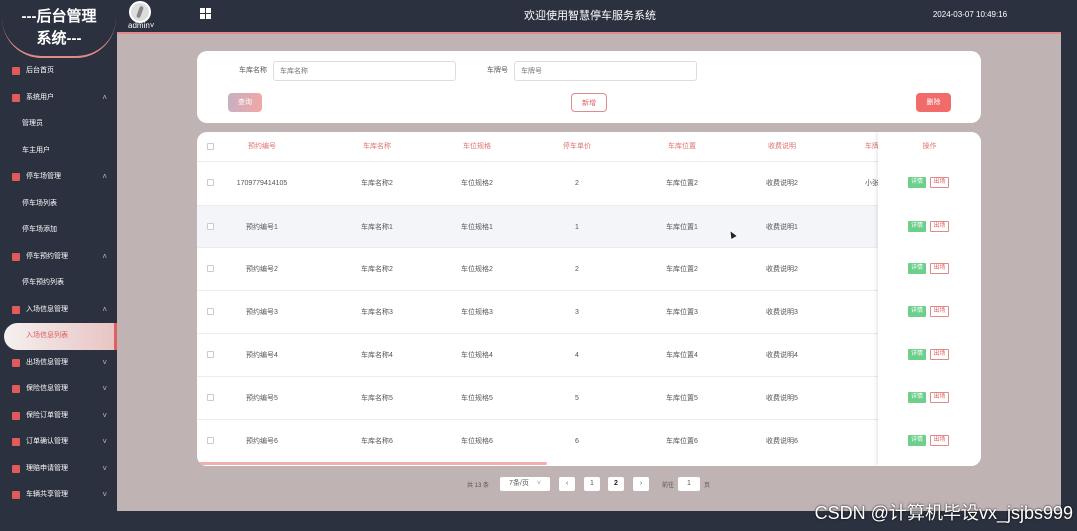 Image resolution: width=1077 pixels, height=531 pixels. What do you see at coordinates (262, 355) in the screenshot?
I see `table-cell: 预约编号4` at bounding box center [262, 355].